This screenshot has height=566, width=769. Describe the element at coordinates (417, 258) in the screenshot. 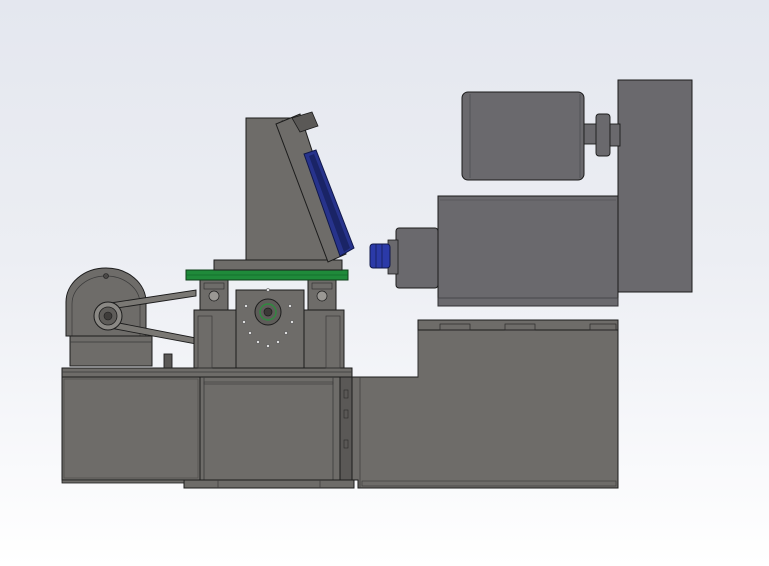

I see `spindle-nose` at that location.